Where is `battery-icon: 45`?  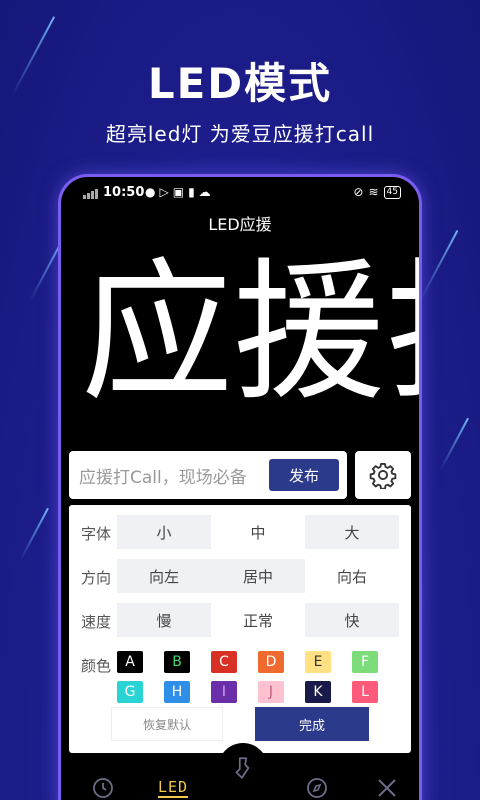 battery-icon: 45 is located at coordinates (392, 192).